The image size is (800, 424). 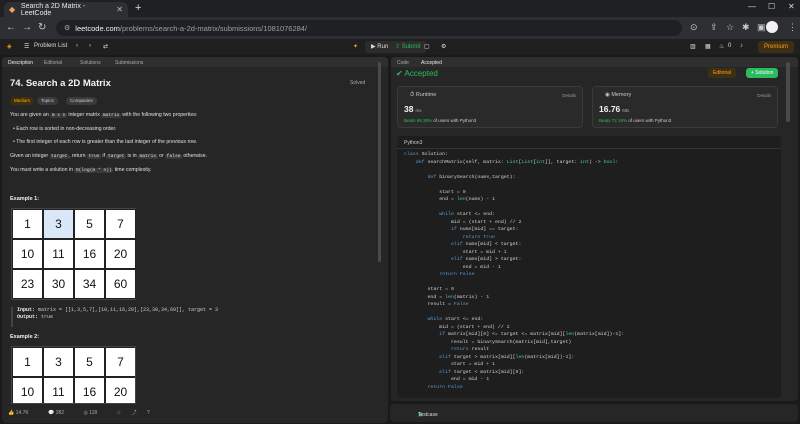 What do you see at coordinates (53, 63) in the screenshot?
I see `tab-editorial: Editorial` at bounding box center [53, 63].